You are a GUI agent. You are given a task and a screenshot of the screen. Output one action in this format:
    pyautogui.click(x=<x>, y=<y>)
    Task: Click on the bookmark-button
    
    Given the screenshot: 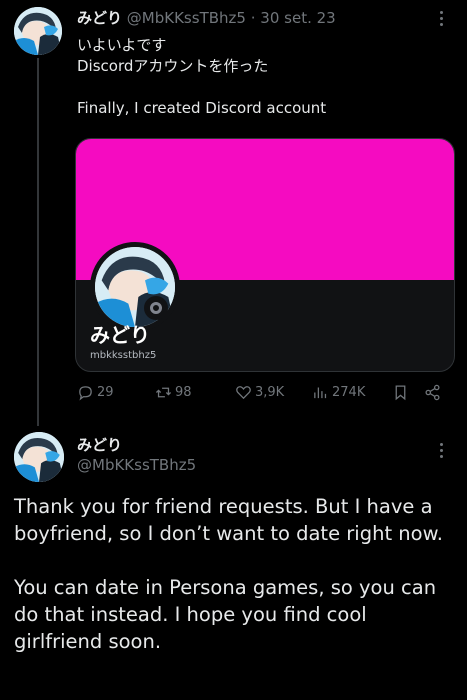 What is the action you would take?
    pyautogui.click(x=400, y=392)
    